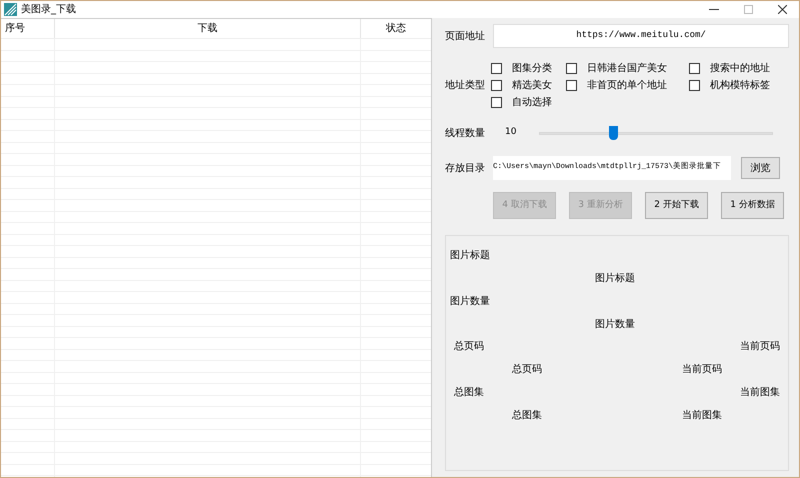 The image size is (800, 478). Describe the element at coordinates (641, 36) in the screenshot. I see `url-field: https://www.meitulu.com/` at that location.